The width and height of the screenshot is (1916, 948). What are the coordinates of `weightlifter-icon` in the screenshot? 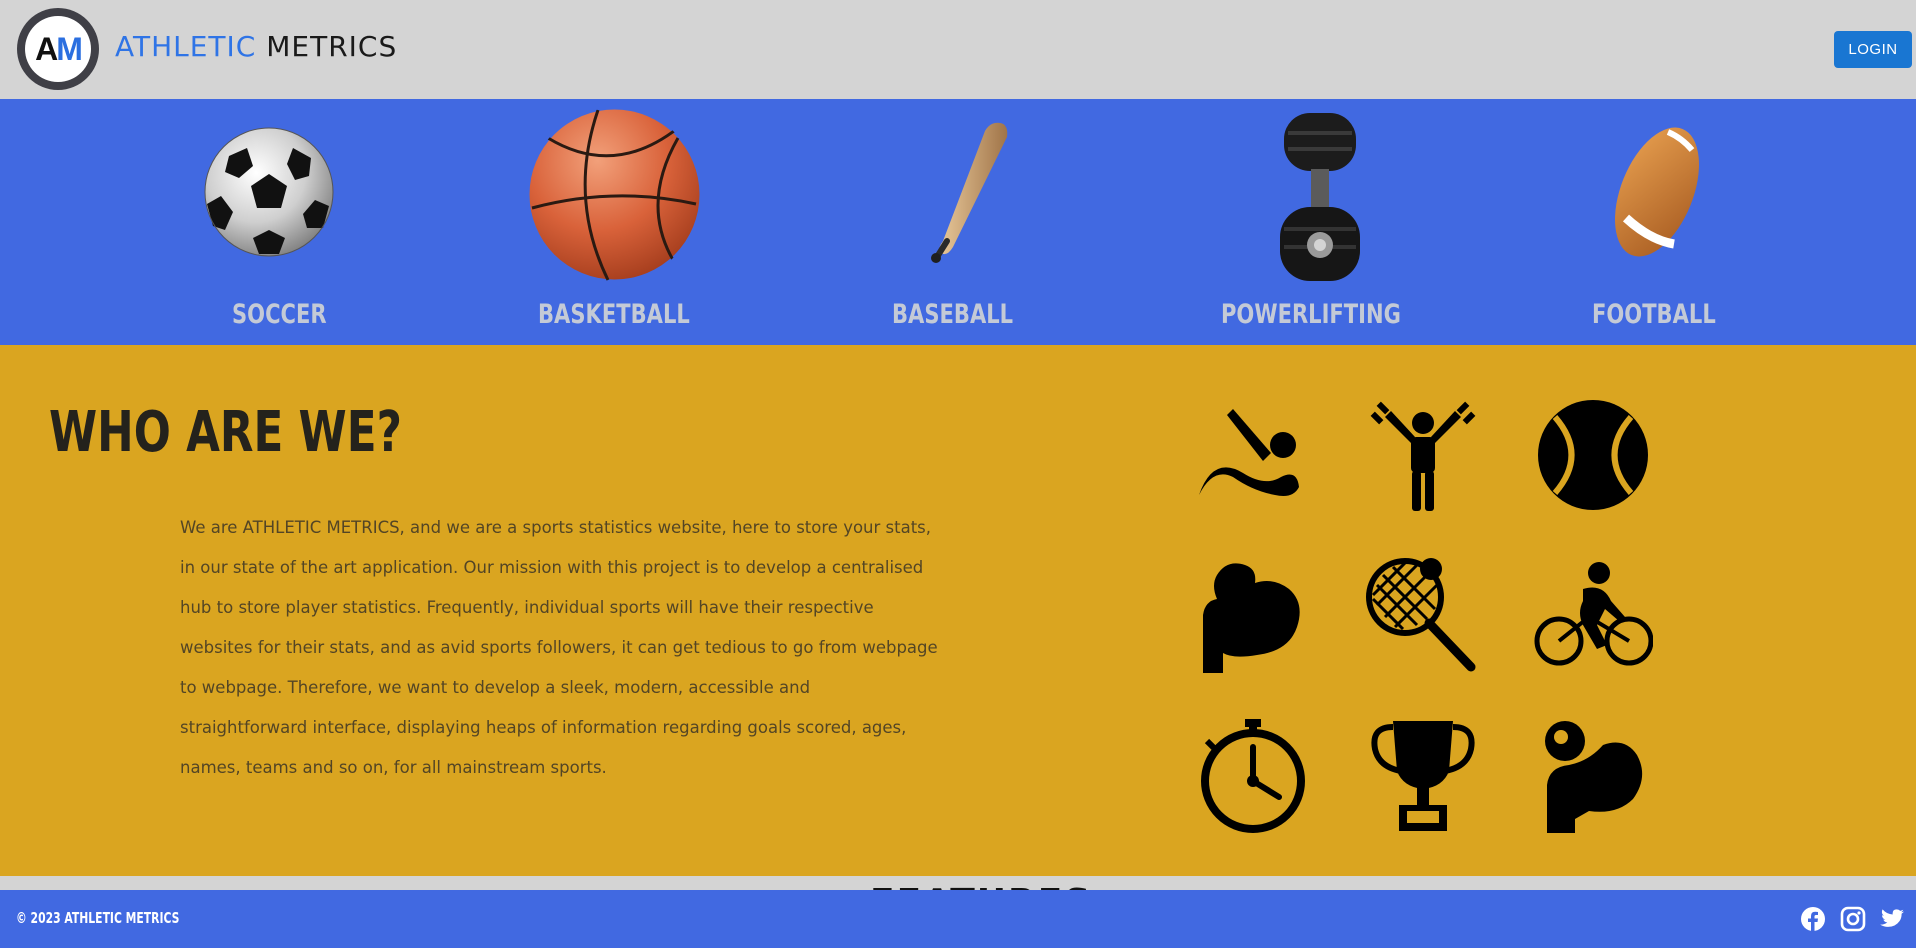 It's located at (1423, 456).